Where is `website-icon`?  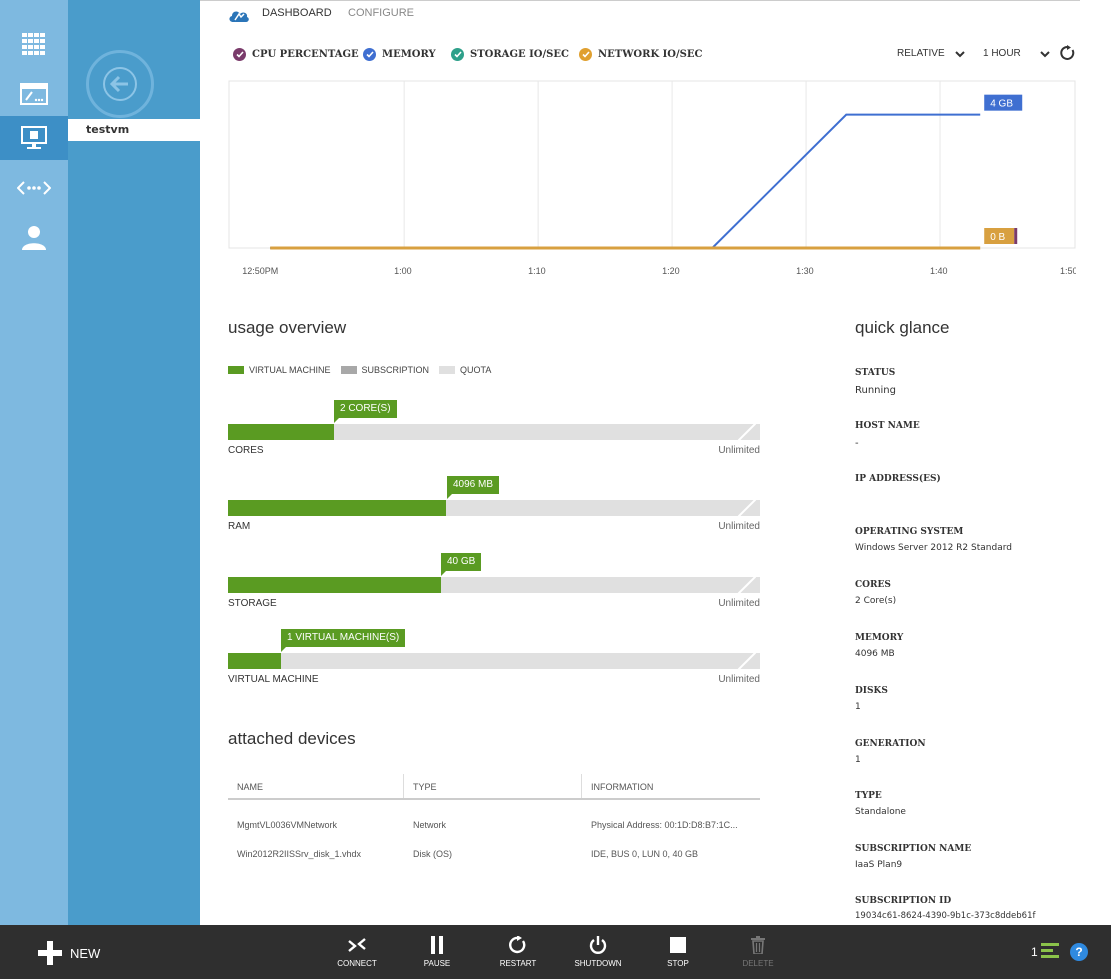
website-icon is located at coordinates (34, 94).